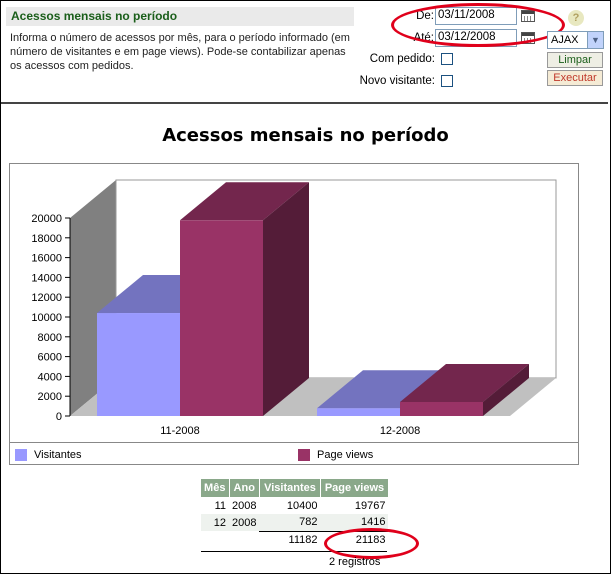  What do you see at coordinates (565, 40) in the screenshot?
I see `mode-select-value: AJAX` at bounding box center [565, 40].